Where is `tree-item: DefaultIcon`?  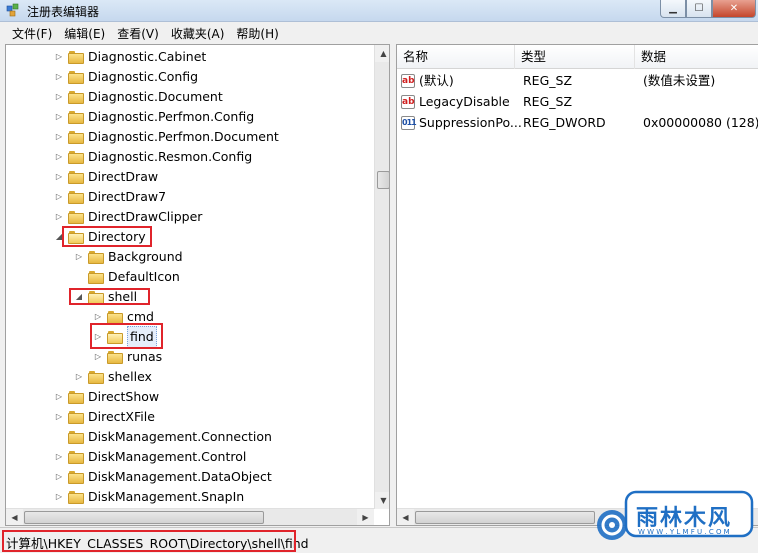 tree-item: DefaultIcon is located at coordinates (127, 277).